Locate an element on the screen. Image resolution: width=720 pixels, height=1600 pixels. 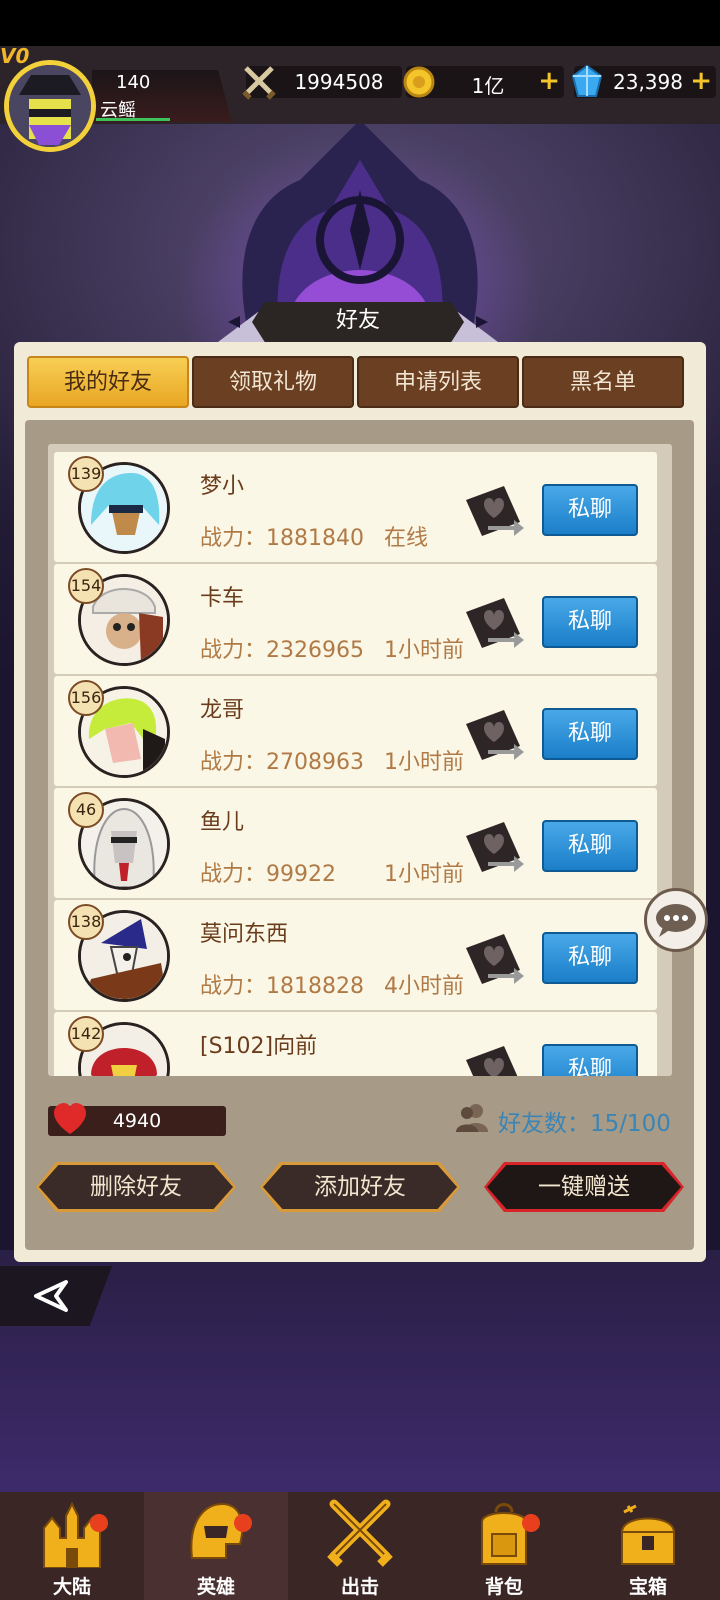
friend-name: 卡车 is located at coordinates (222, 598).